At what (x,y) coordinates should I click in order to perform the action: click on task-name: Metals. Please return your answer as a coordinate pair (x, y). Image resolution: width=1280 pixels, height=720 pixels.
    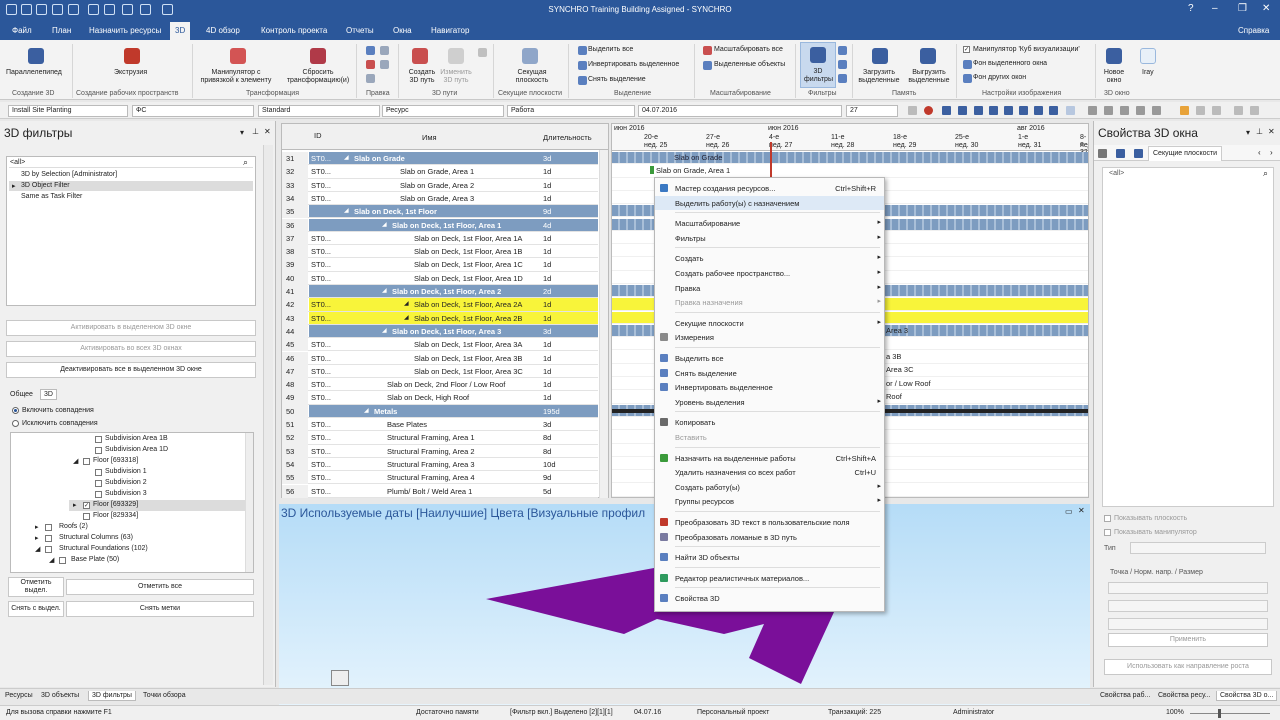
    Looking at the image, I should click on (457, 411).